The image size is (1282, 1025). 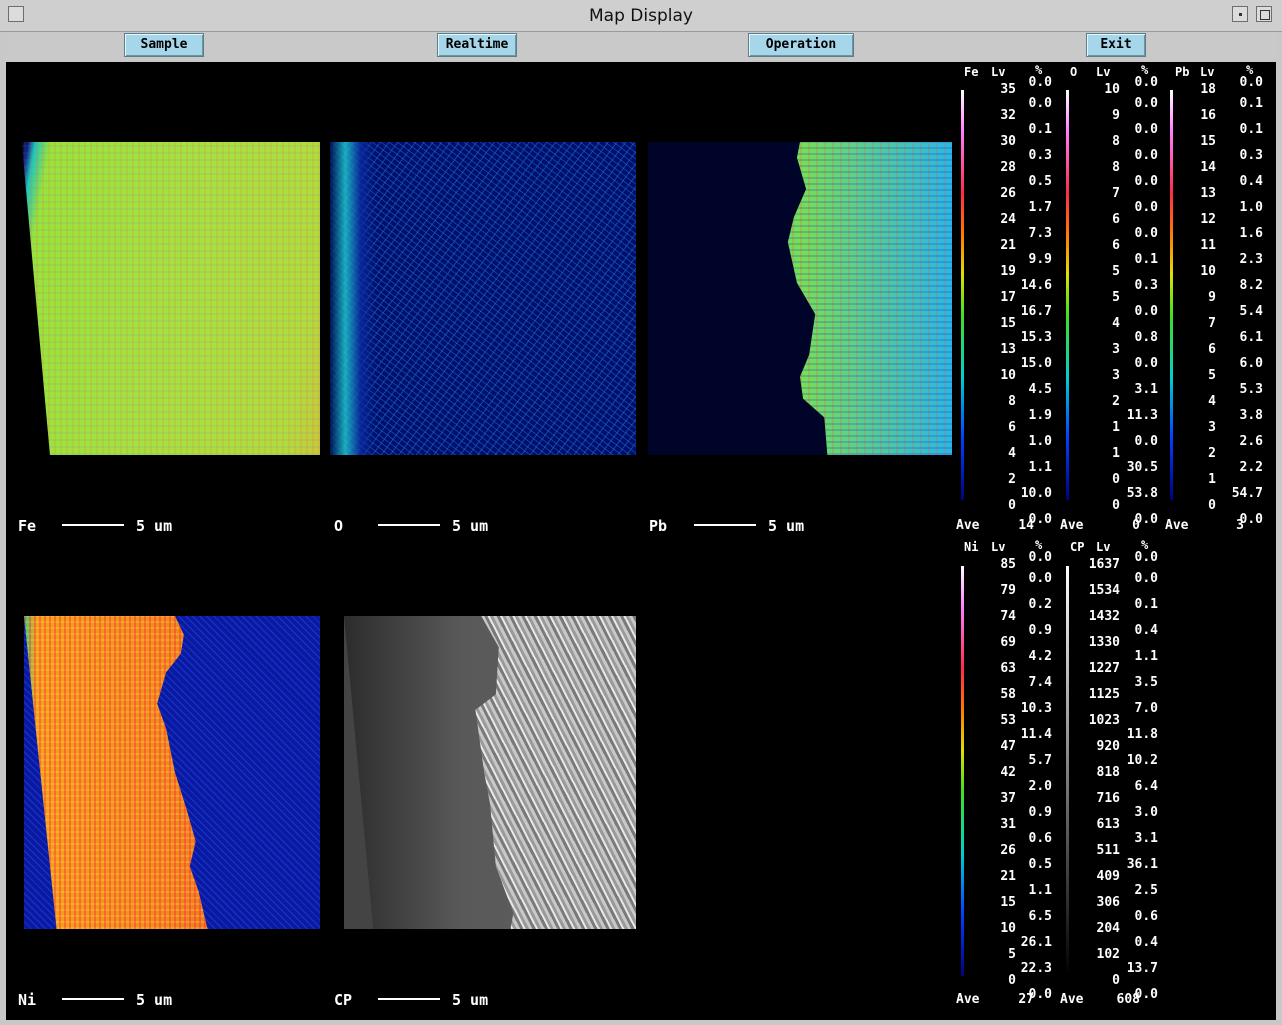 What do you see at coordinates (1208, 193) in the screenshot?
I see `pb-level: 13` at bounding box center [1208, 193].